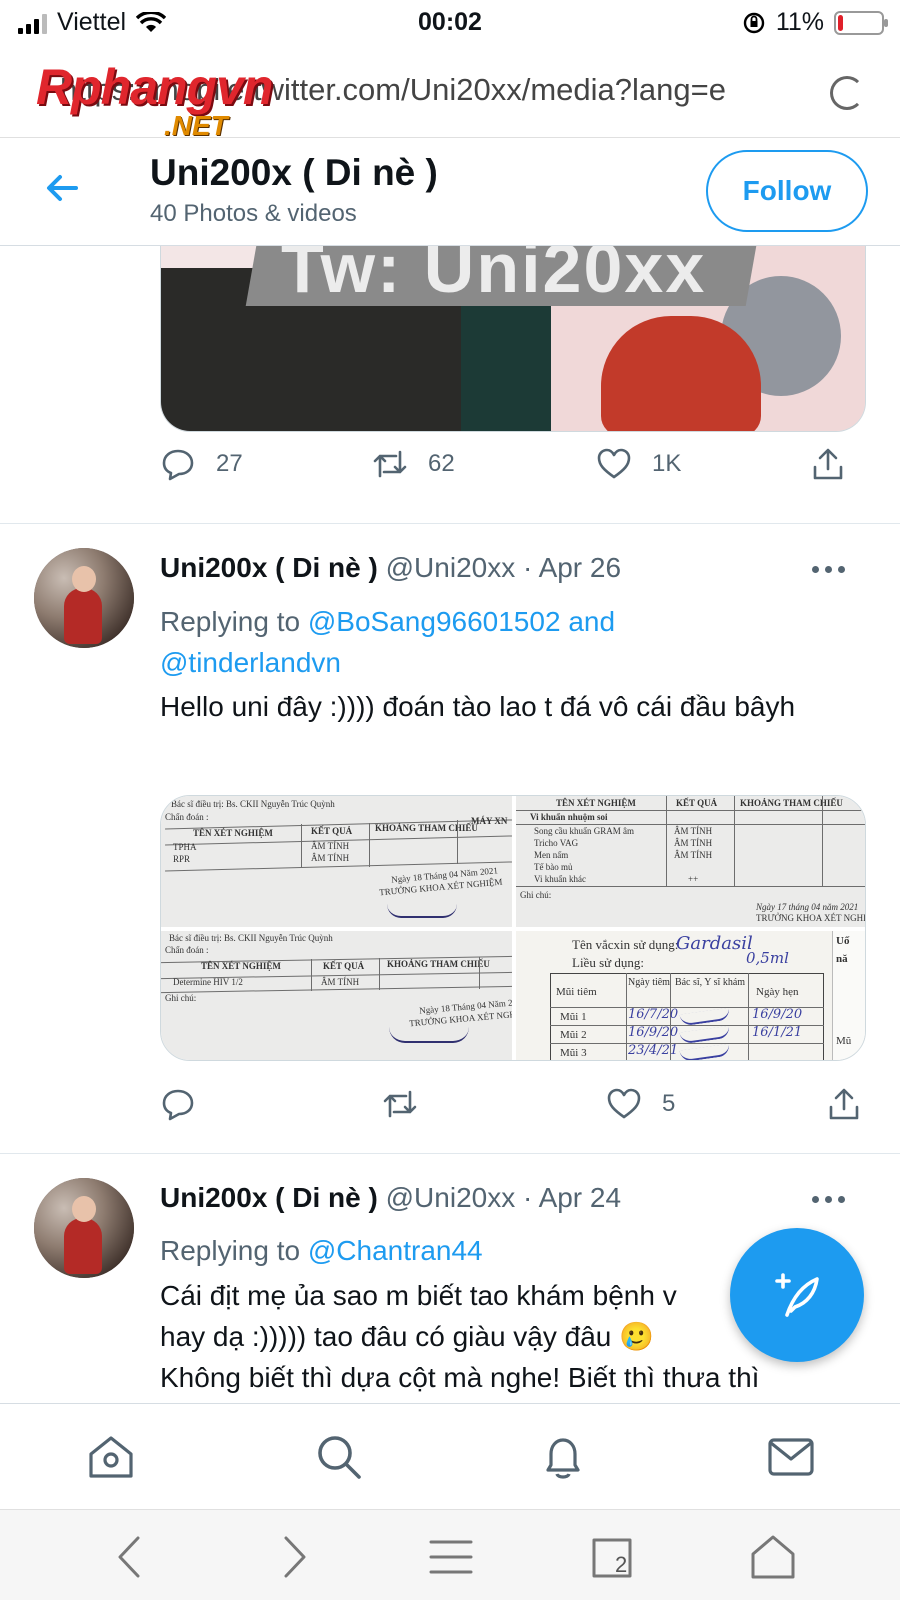 Image resolution: width=900 pixels, height=1600 pixels. I want to click on doc-text: Ghi chú:, so click(536, 895).